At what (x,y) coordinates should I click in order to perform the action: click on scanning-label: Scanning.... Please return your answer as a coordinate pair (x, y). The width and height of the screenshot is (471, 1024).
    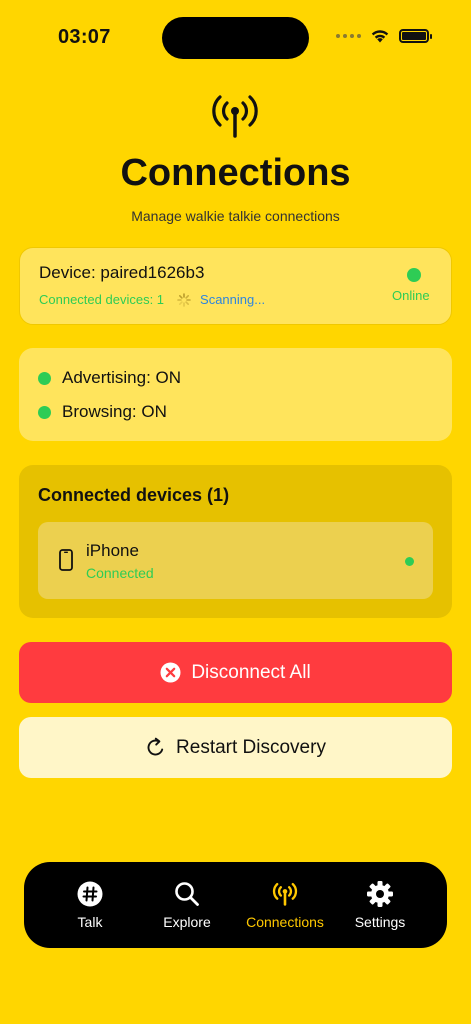
    Looking at the image, I should click on (233, 299).